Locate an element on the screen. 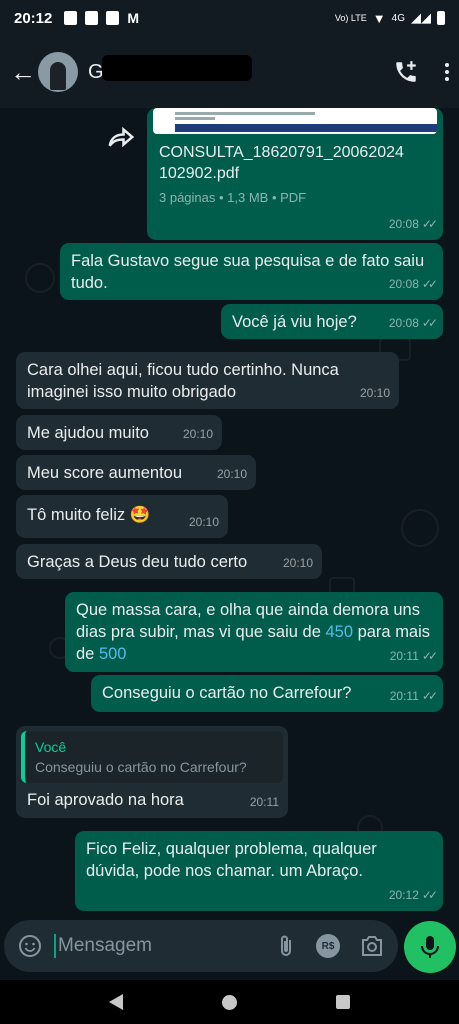  forward-icon is located at coordinates (121, 137).